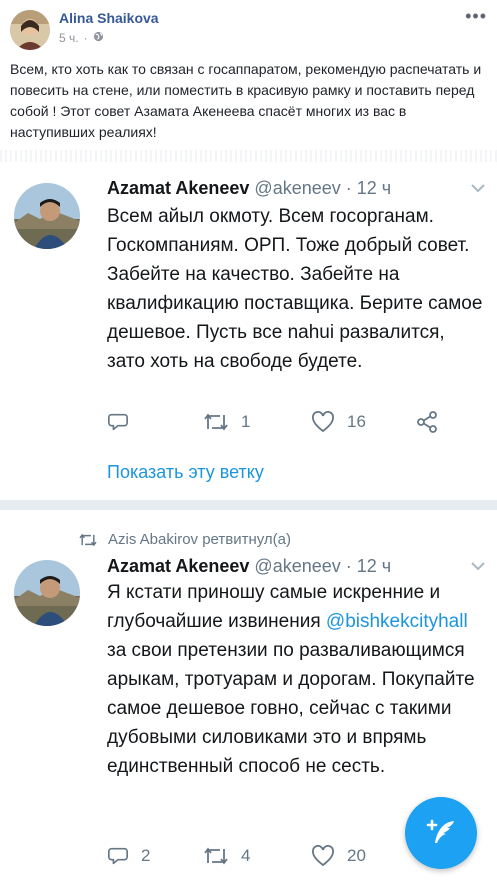 This screenshot has height=884, width=497. What do you see at coordinates (356, 855) in the screenshot?
I see `like-count: 20` at bounding box center [356, 855].